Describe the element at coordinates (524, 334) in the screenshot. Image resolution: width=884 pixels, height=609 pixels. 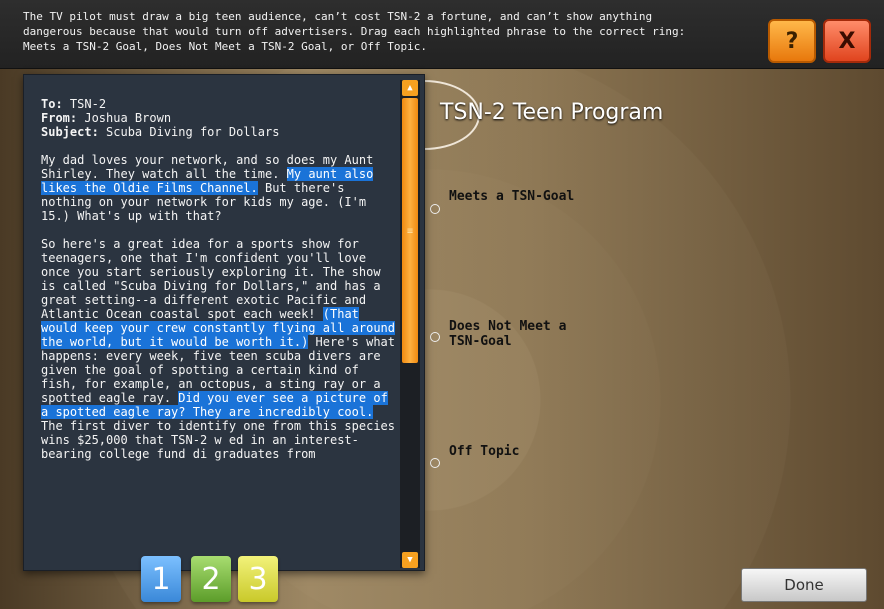
I see `not-meets-goal-target: Does Not Meet a TSN-Goal` at that location.